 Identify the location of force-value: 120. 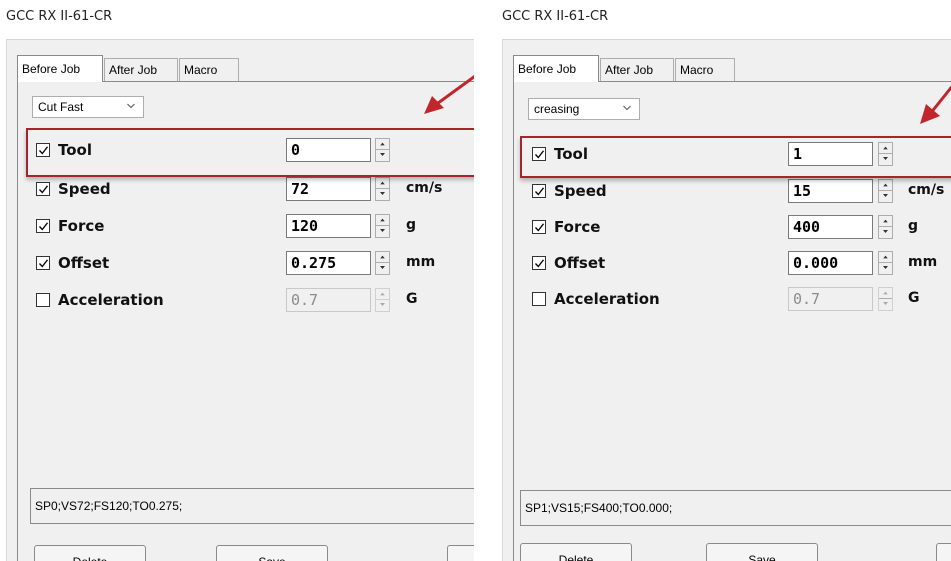
(305, 226).